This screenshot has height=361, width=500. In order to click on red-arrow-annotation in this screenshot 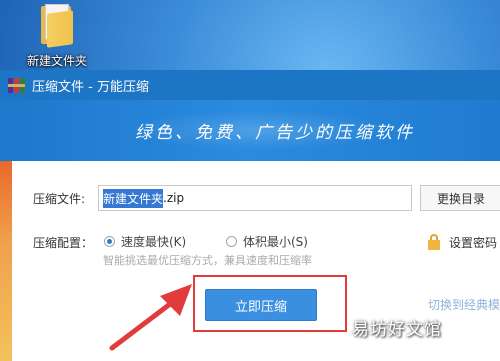, I will do `click(150, 317)`.